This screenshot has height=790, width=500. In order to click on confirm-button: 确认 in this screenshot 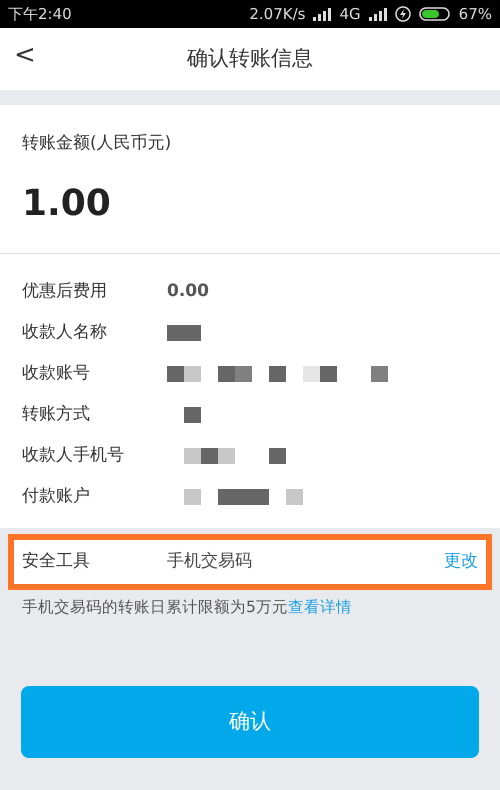, I will do `click(250, 722)`.